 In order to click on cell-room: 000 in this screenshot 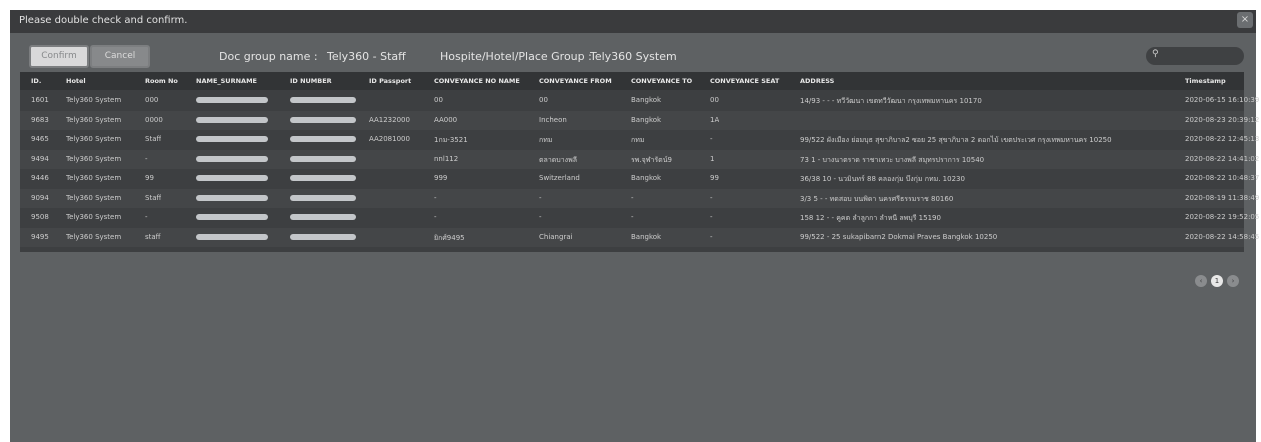, I will do `click(152, 100)`.